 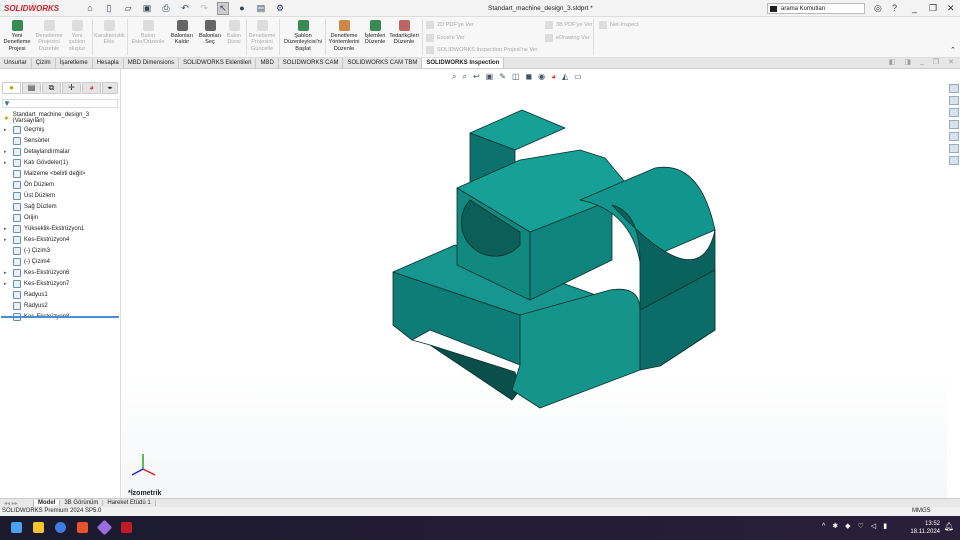 What do you see at coordinates (490, 77) in the screenshot?
I see `section-view-icon: ▣` at bounding box center [490, 77].